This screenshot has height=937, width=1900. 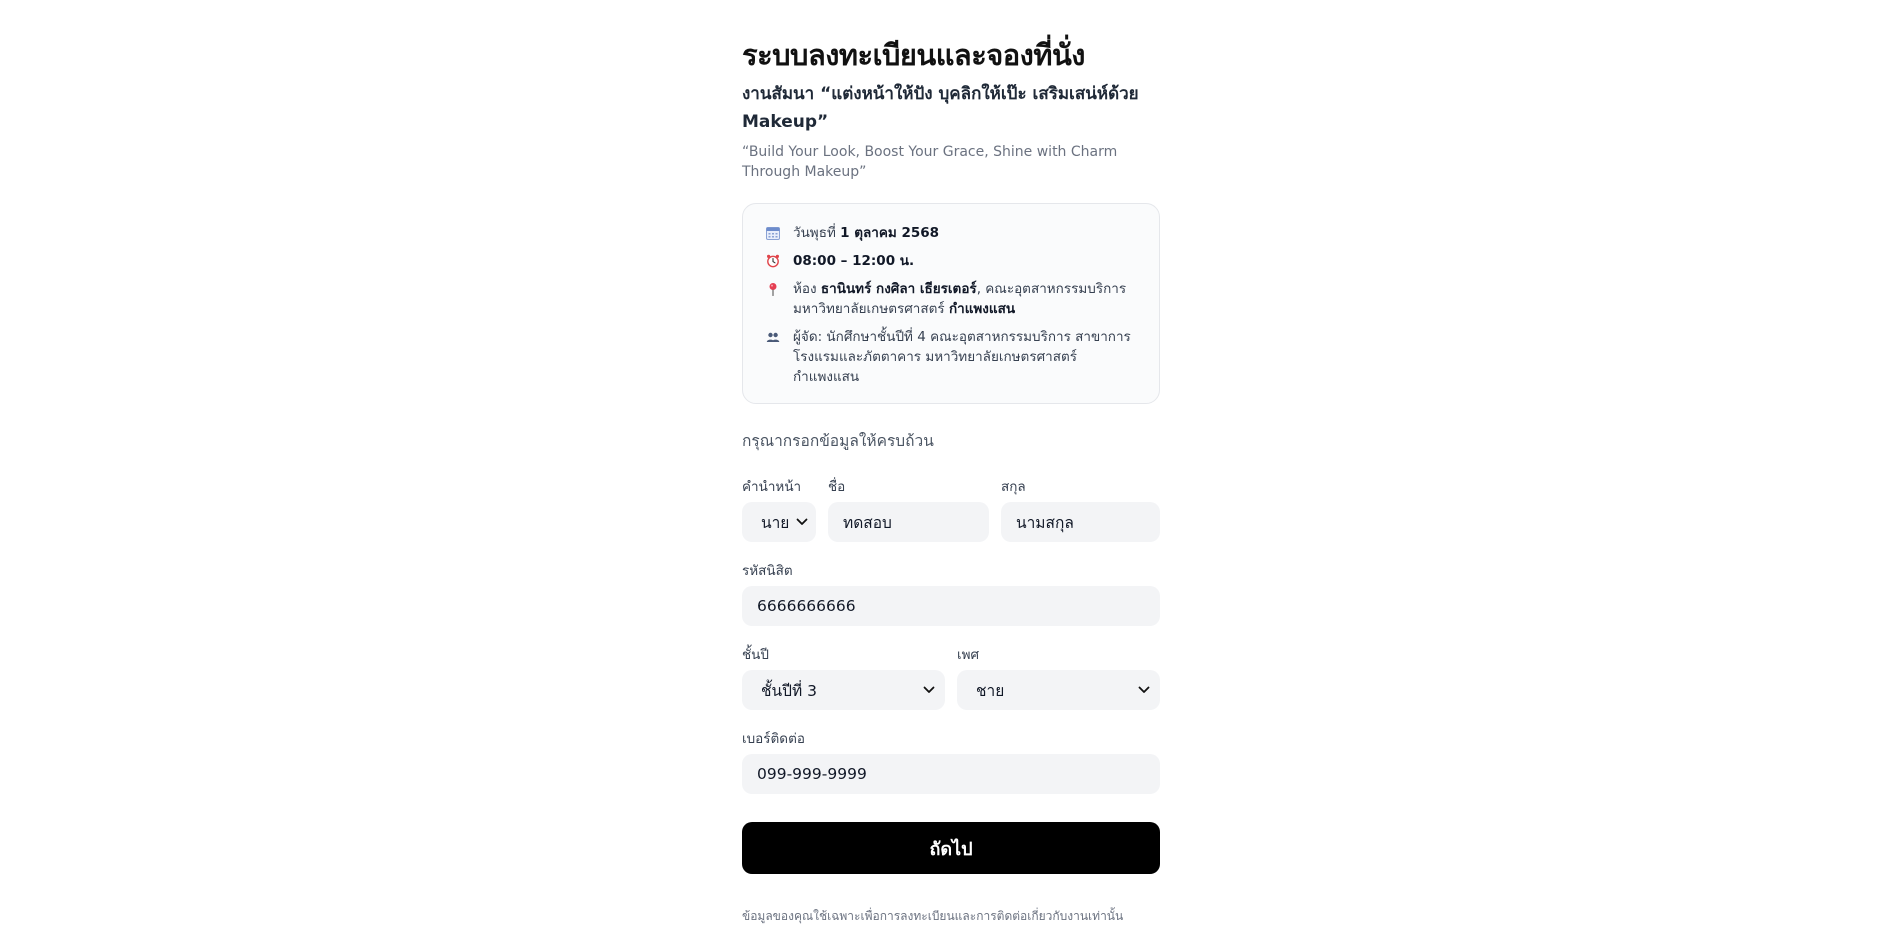 I want to click on event-date-row: วันพุธที่ 1 ตุลาคม 2568, so click(x=952, y=233).